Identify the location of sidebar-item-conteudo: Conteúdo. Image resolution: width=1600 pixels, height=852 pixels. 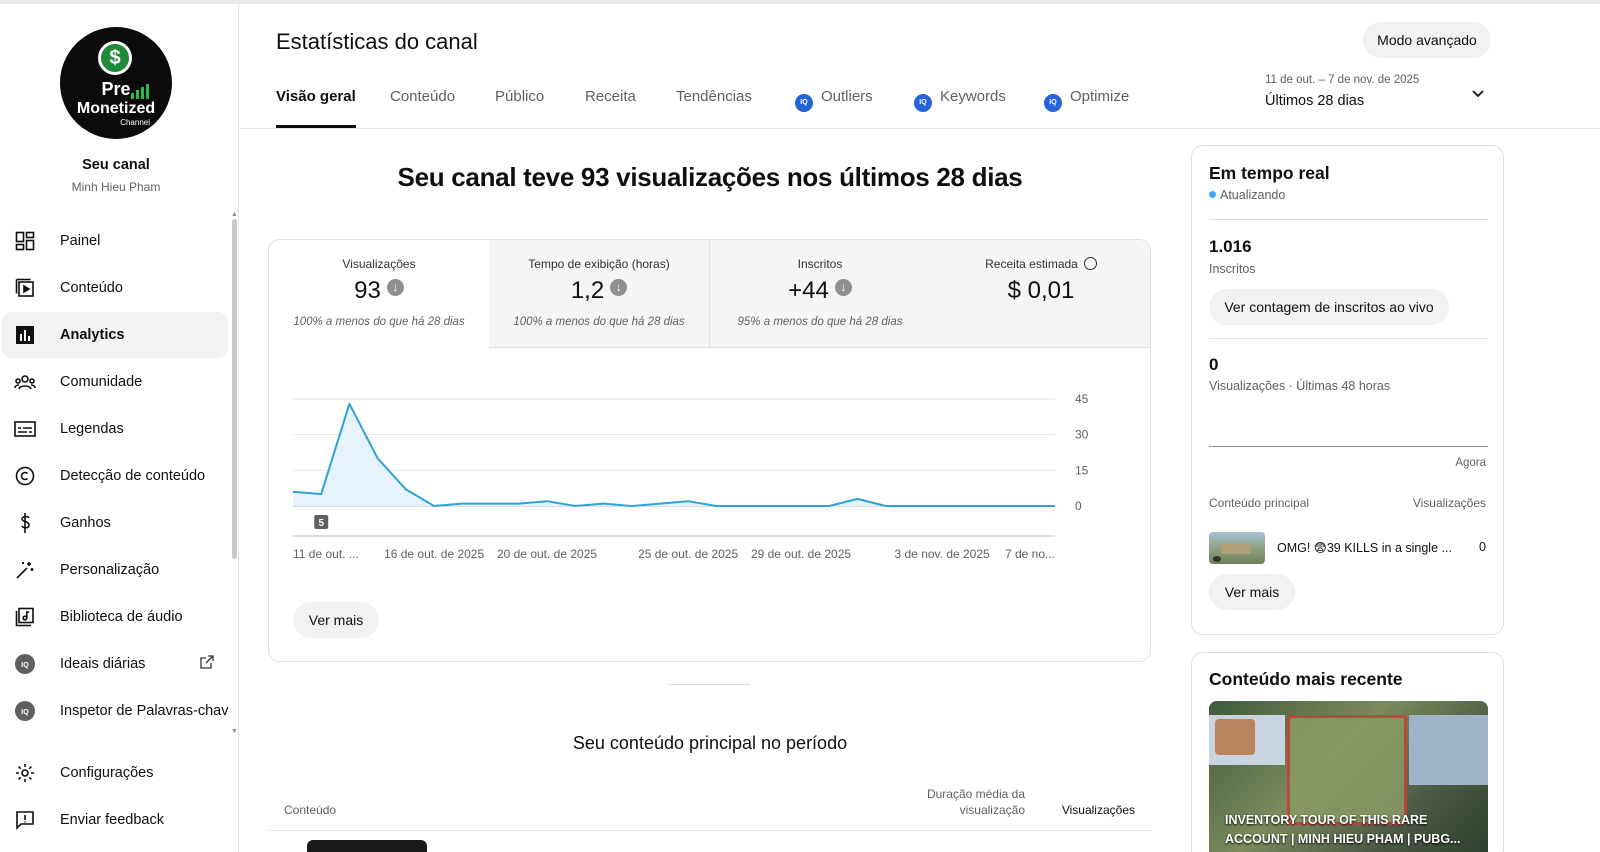
(115, 288).